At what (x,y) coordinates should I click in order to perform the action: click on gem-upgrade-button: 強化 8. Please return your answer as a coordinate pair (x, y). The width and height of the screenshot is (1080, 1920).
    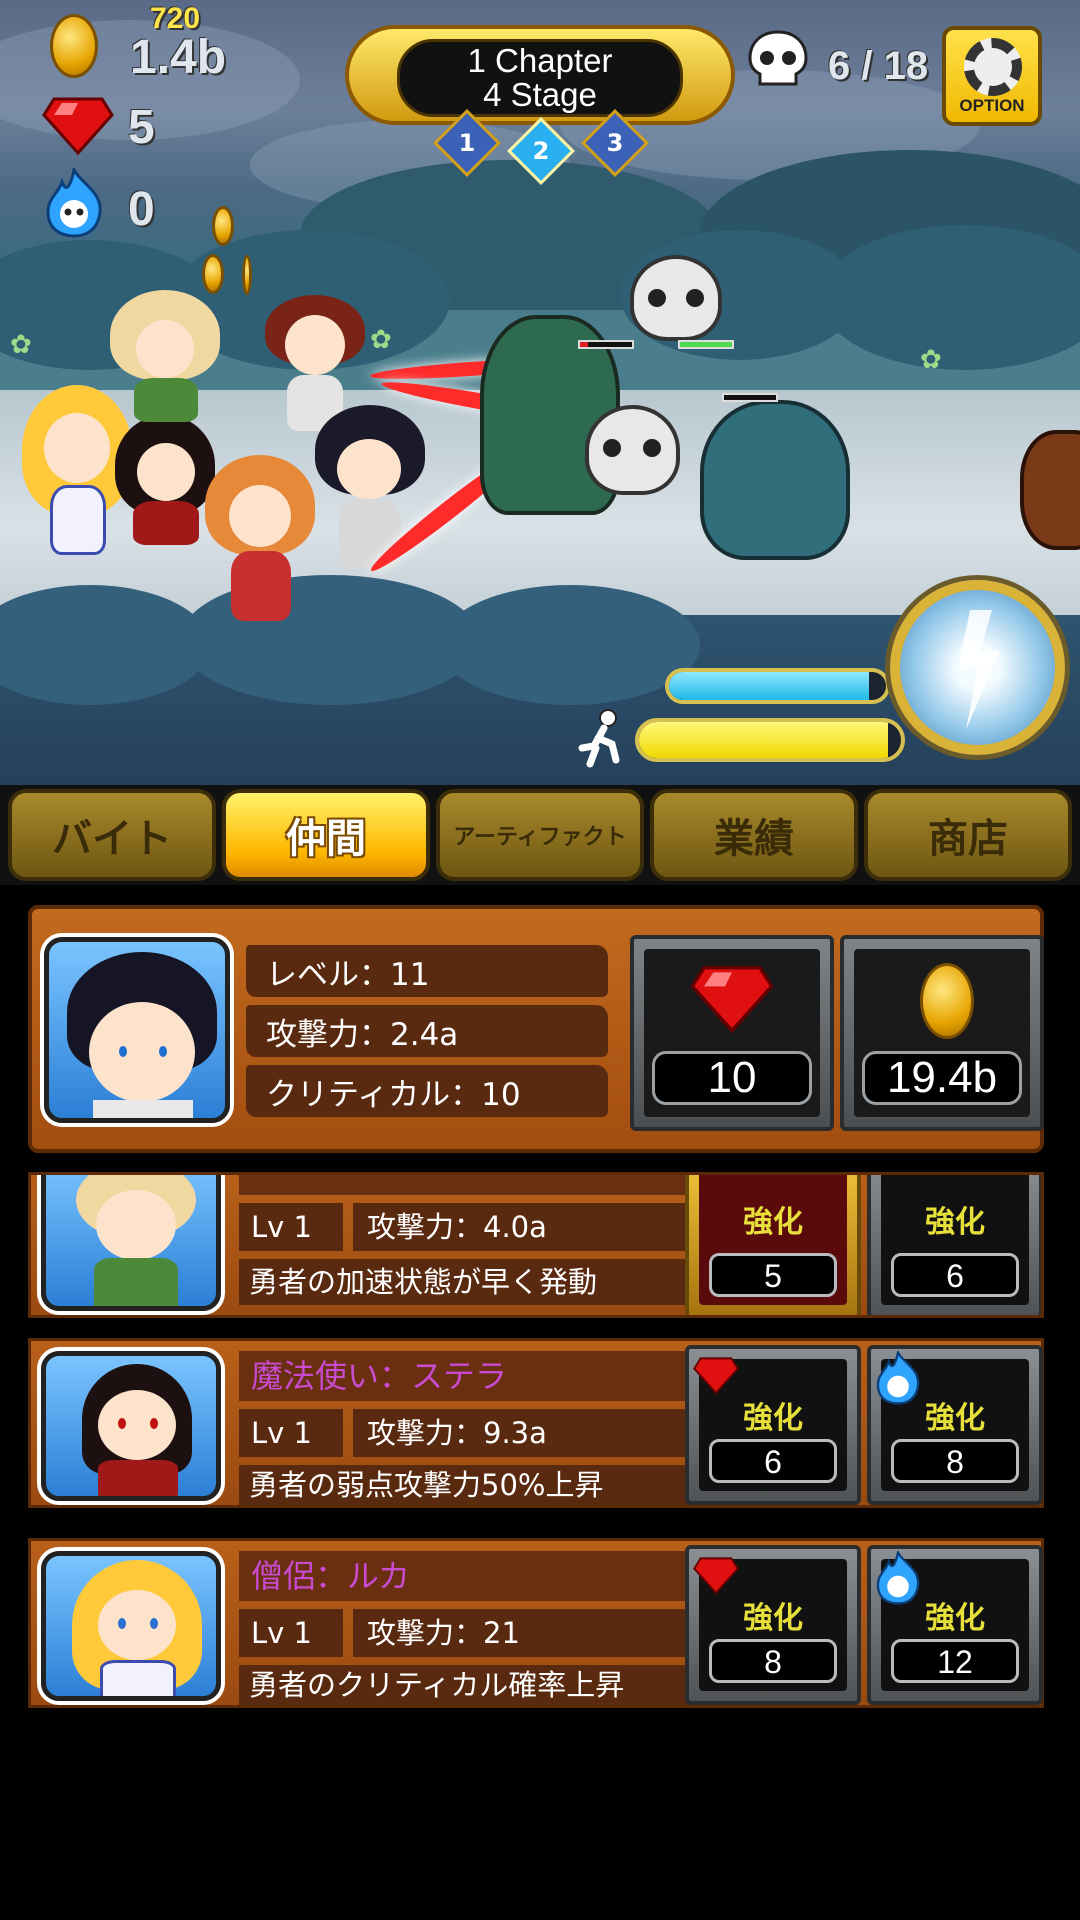
    Looking at the image, I should click on (773, 1625).